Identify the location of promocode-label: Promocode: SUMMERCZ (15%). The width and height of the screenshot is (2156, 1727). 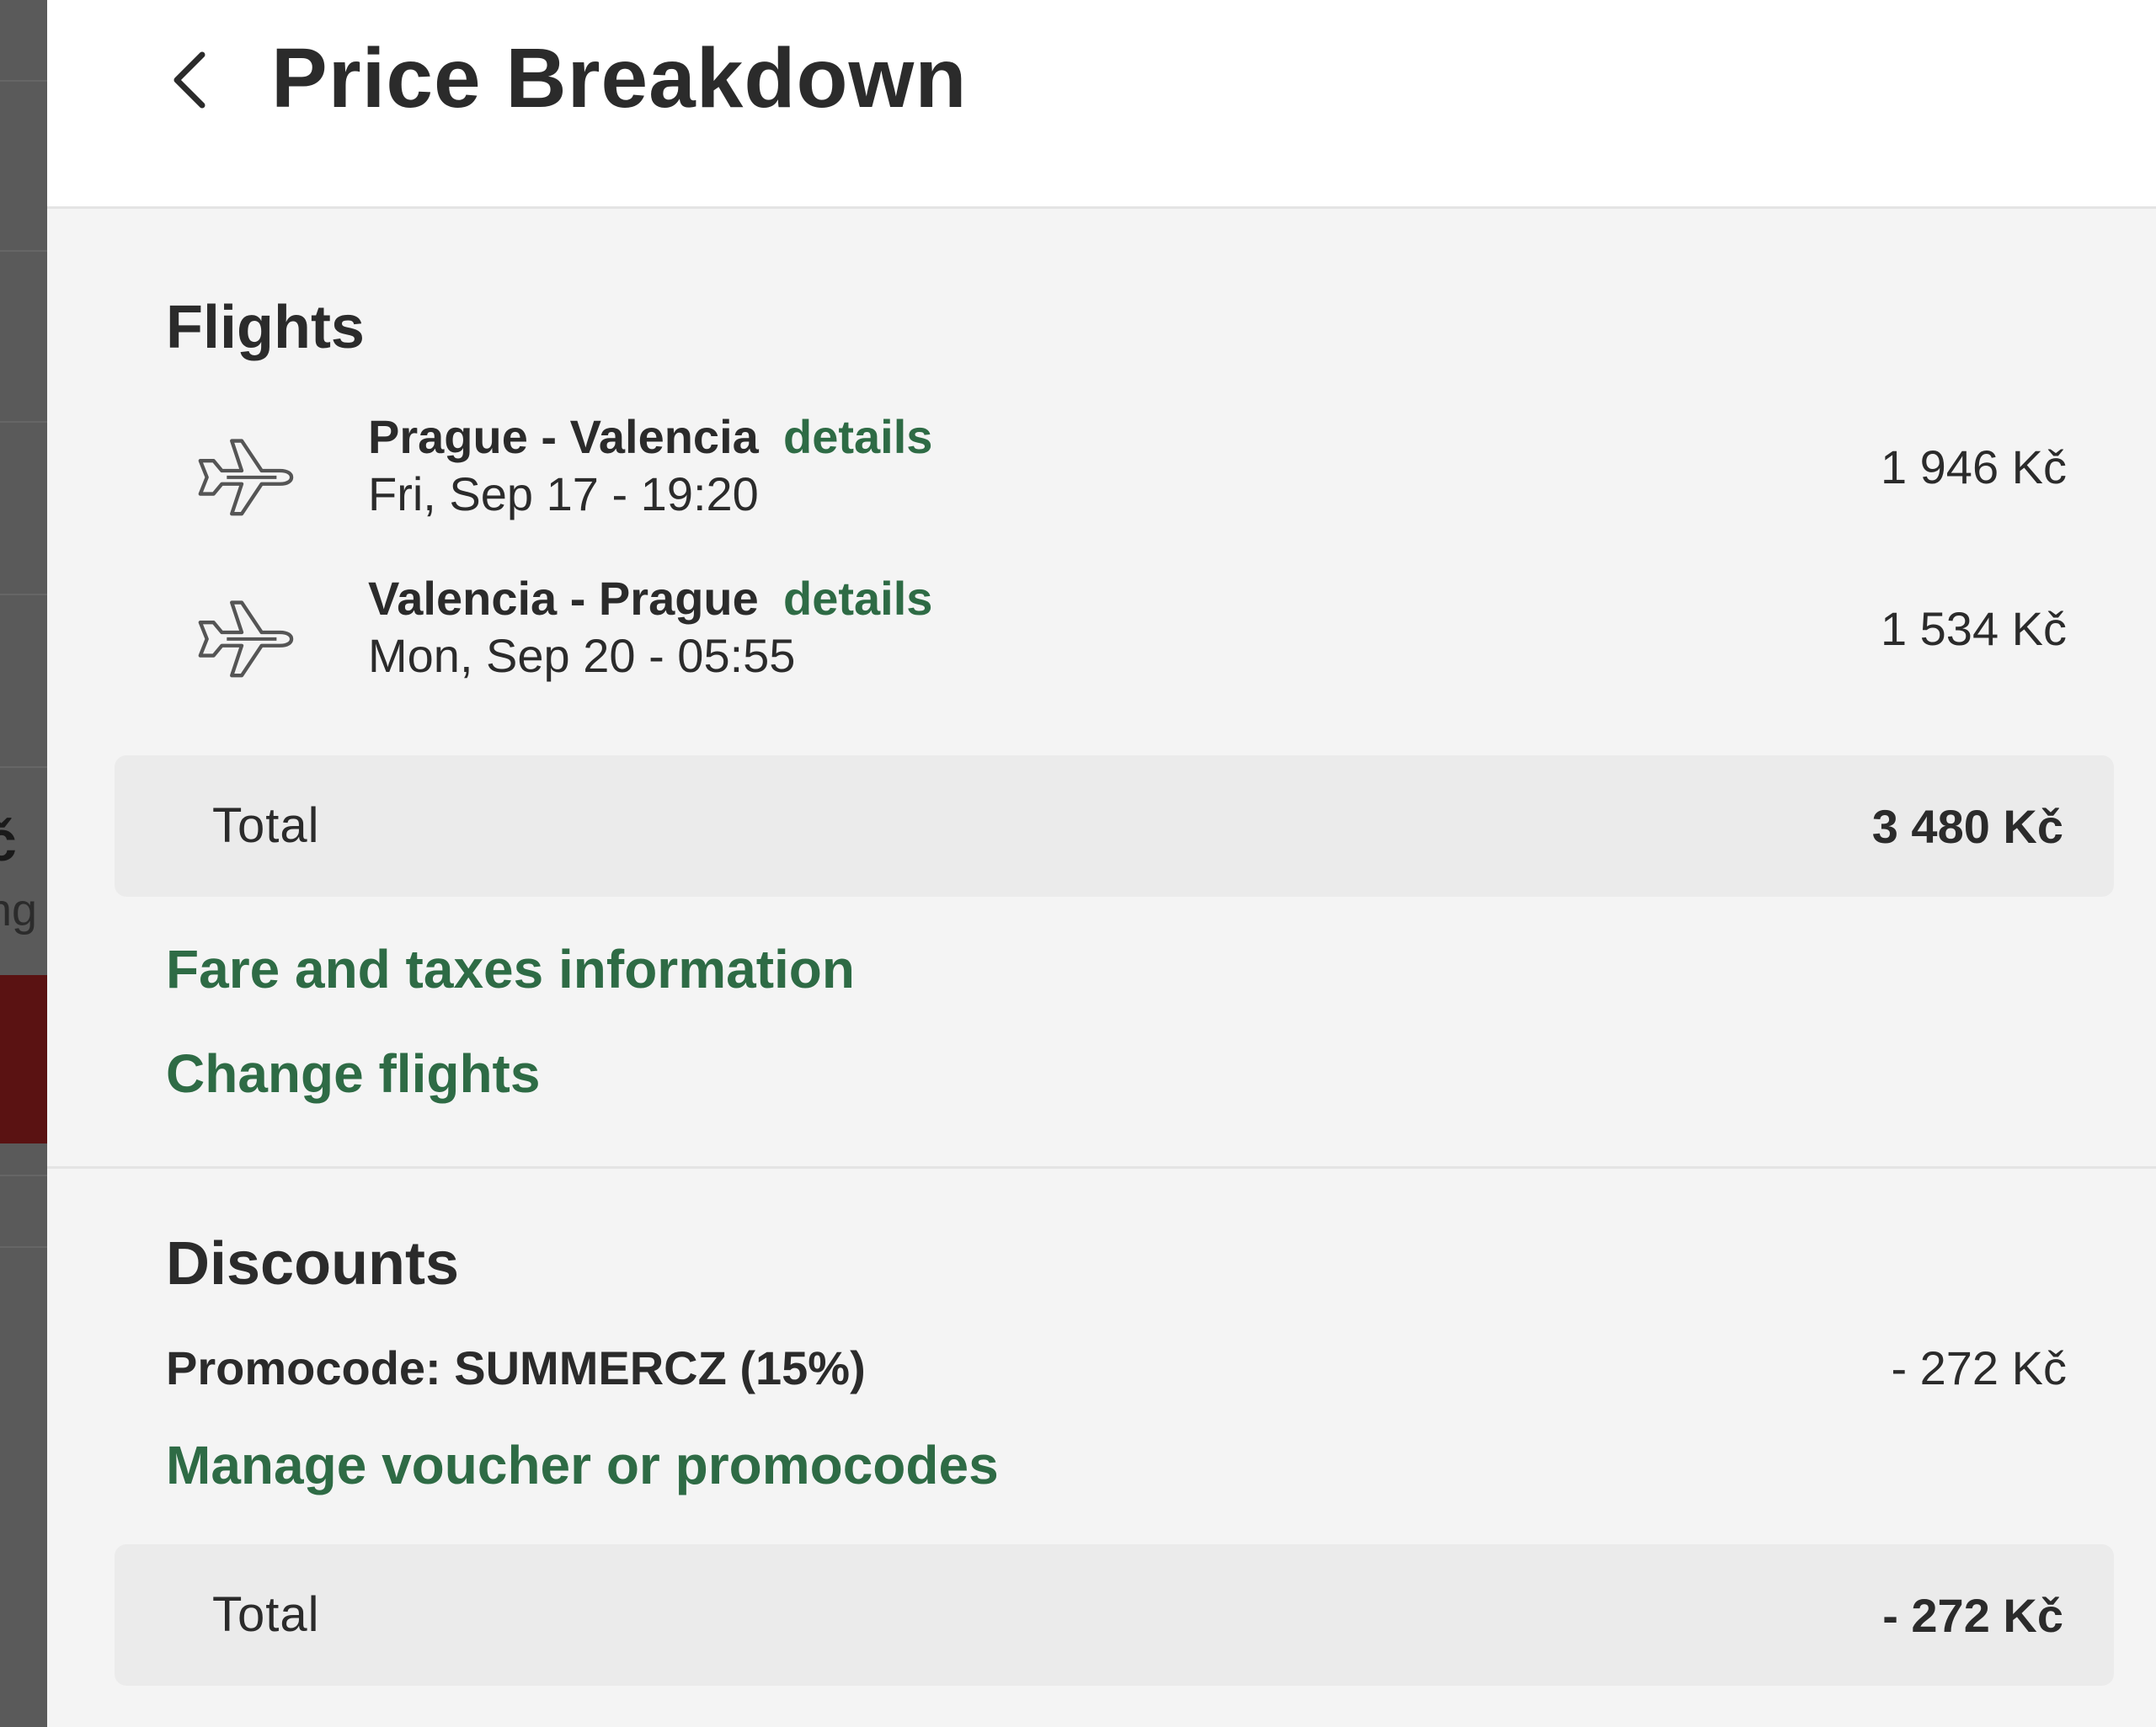
(516, 1368).